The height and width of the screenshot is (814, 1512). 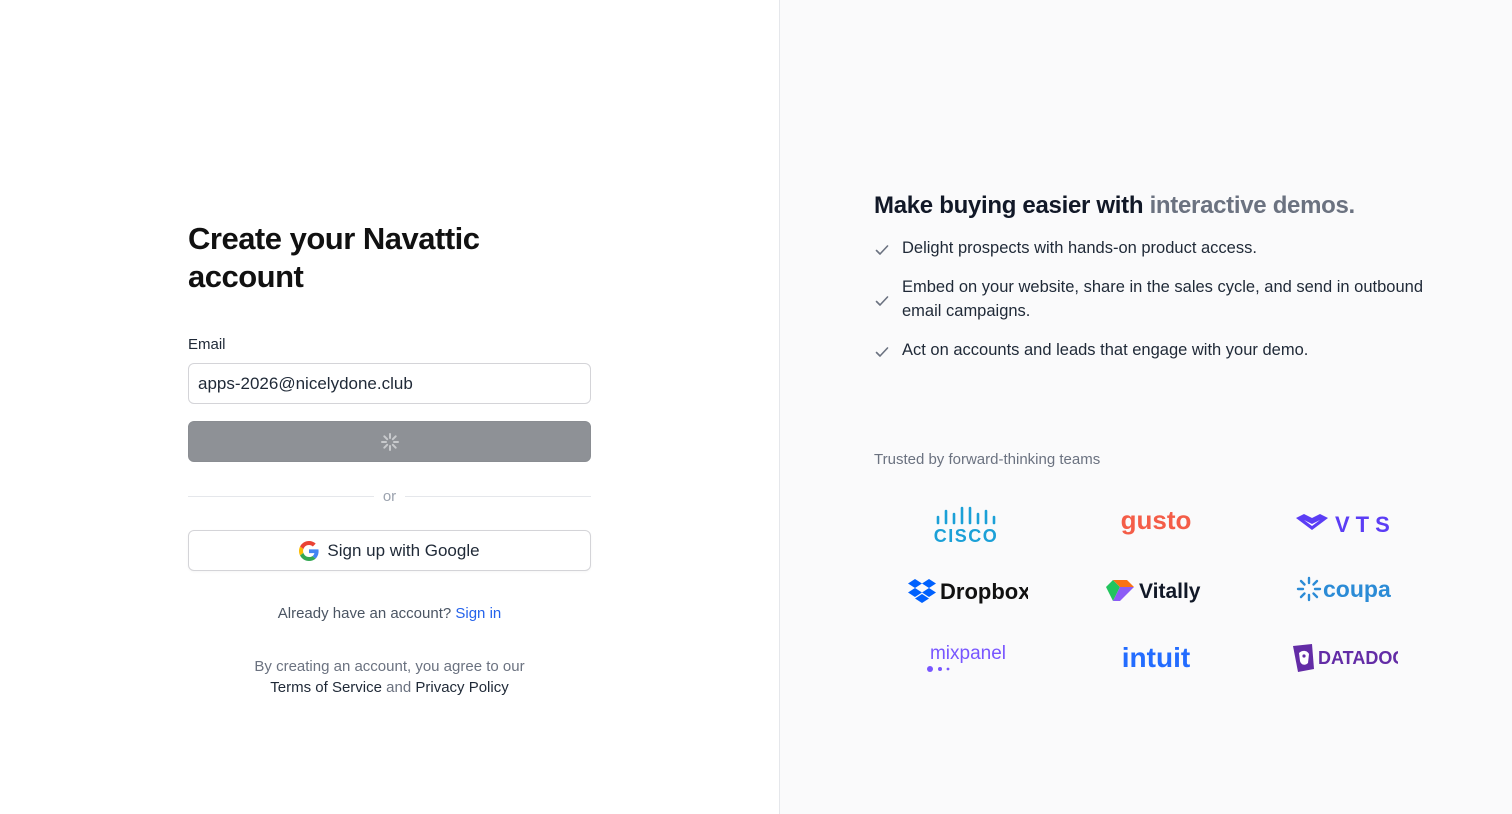 What do you see at coordinates (968, 653) in the screenshot?
I see `mixpanel-wordmark: mixpanel` at bounding box center [968, 653].